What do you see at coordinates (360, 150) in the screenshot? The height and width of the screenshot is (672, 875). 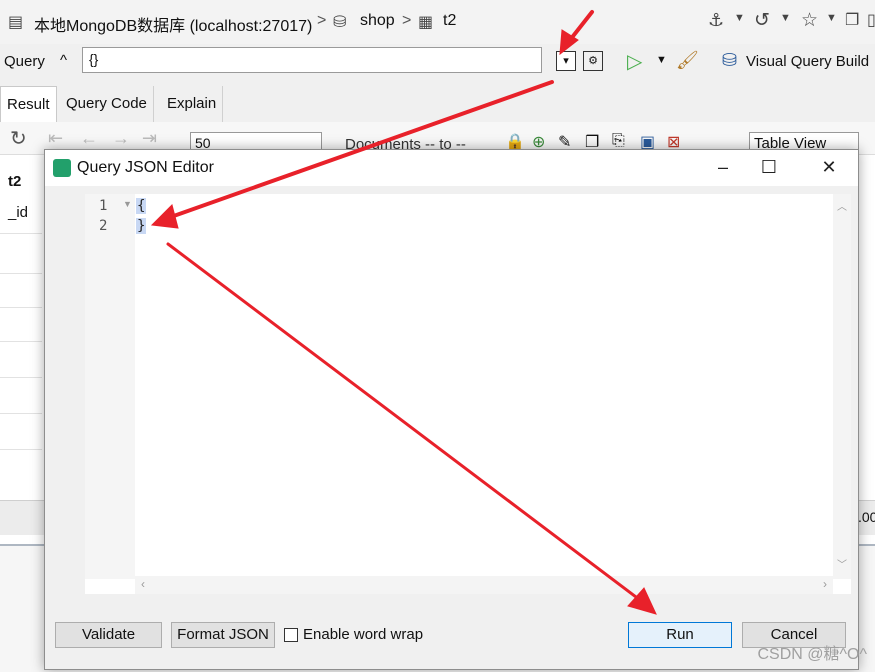 I see `annotation-arrow-to-editor` at bounding box center [360, 150].